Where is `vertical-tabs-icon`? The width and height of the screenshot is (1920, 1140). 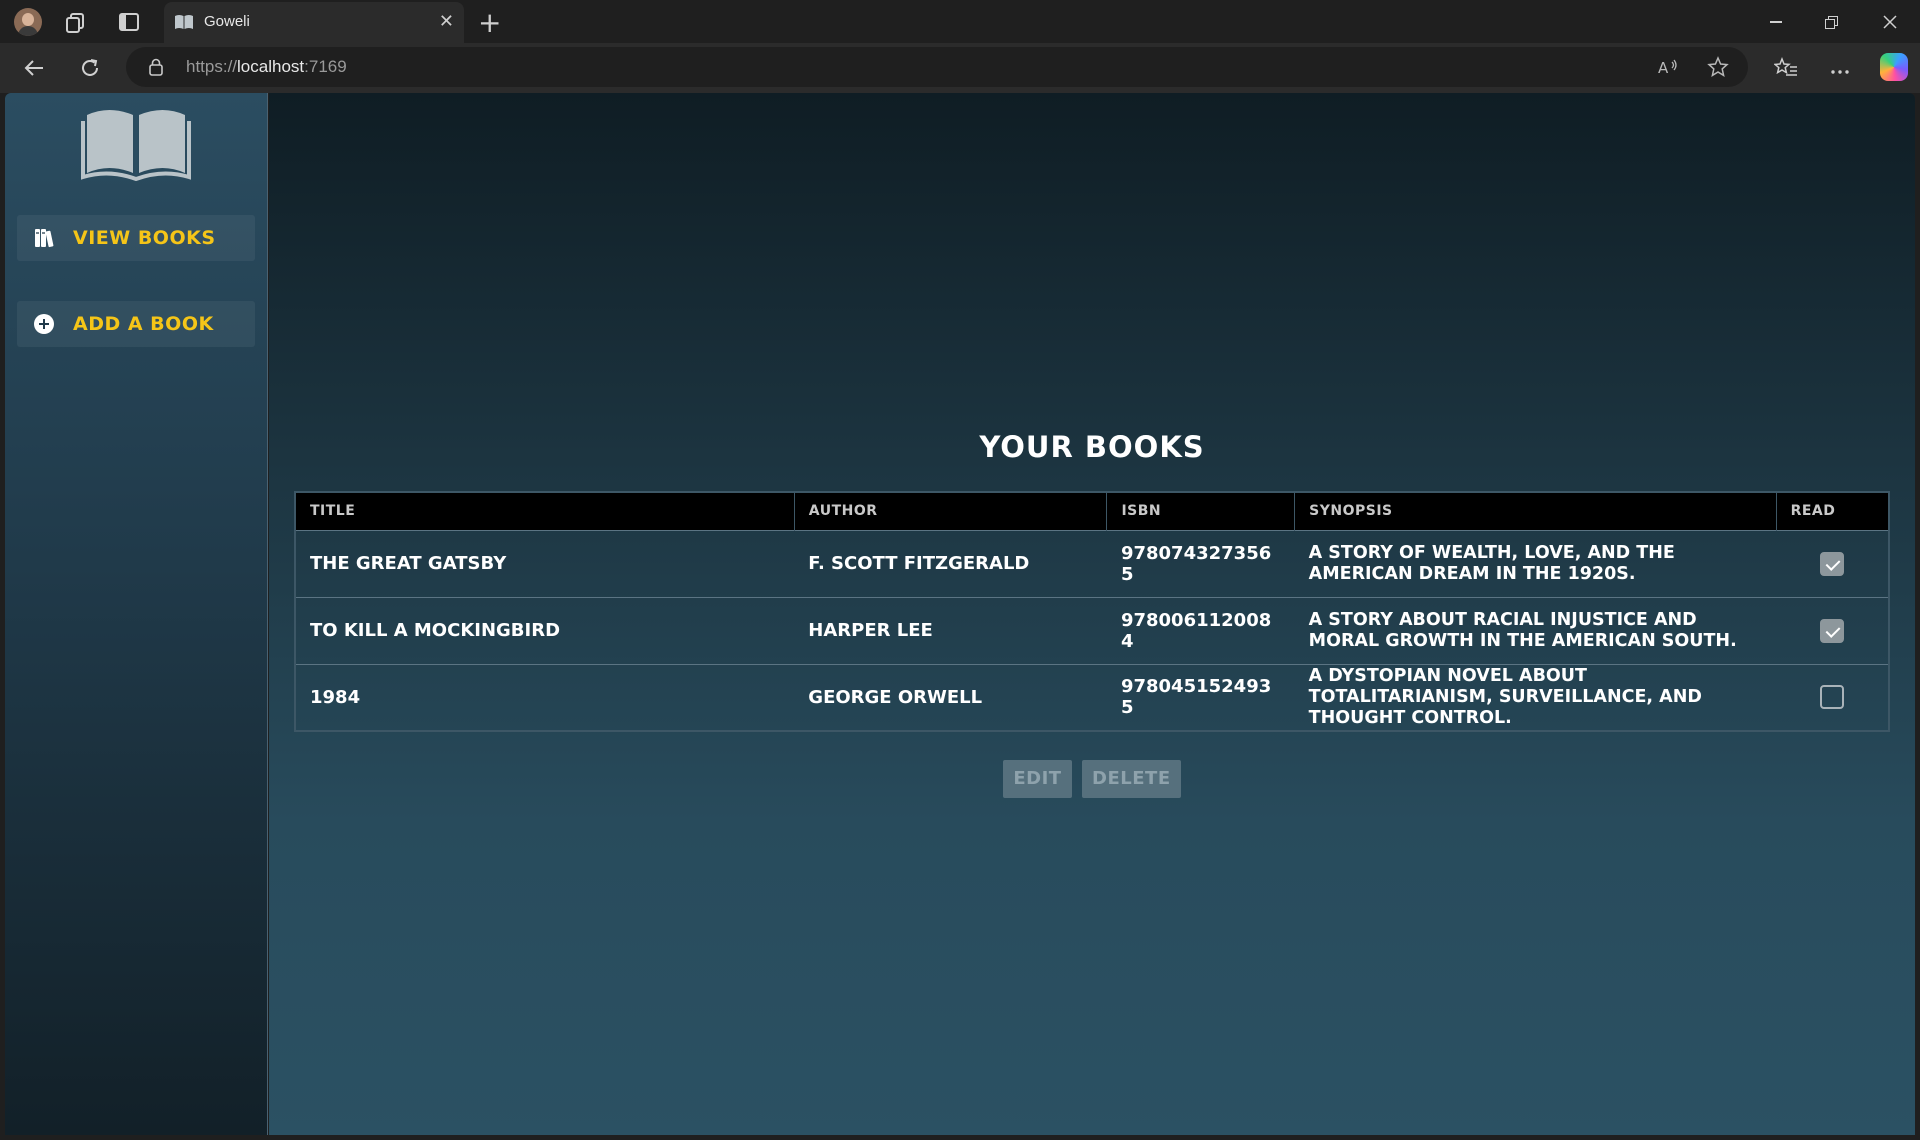 vertical-tabs-icon is located at coordinates (129, 22).